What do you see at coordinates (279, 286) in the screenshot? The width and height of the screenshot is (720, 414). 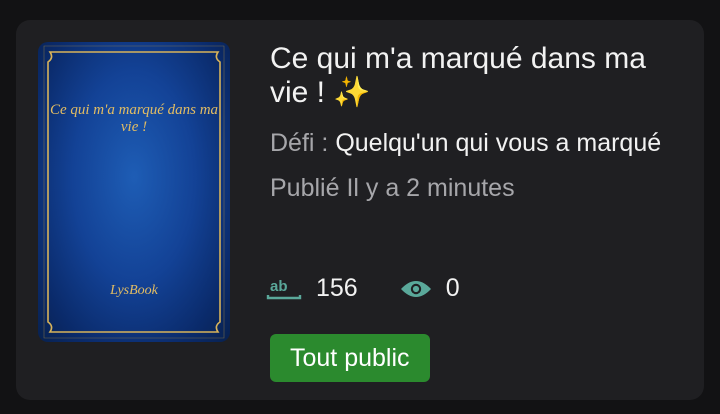 I see `svg-text: ab` at bounding box center [279, 286].